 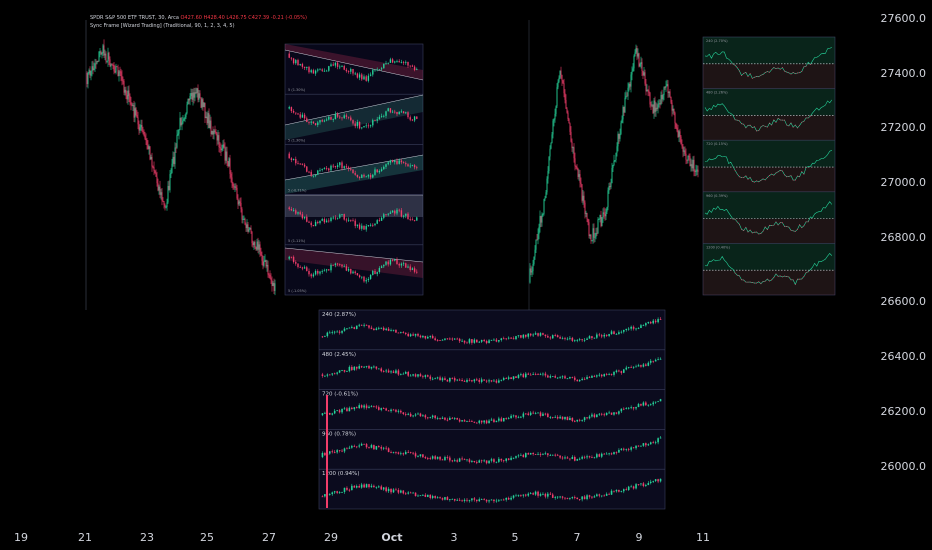 What do you see at coordinates (134, 18) in the screenshot?
I see `legend-symbol: SPDR S&P 500 ETF TRUST, 30, Arca` at bounding box center [134, 18].